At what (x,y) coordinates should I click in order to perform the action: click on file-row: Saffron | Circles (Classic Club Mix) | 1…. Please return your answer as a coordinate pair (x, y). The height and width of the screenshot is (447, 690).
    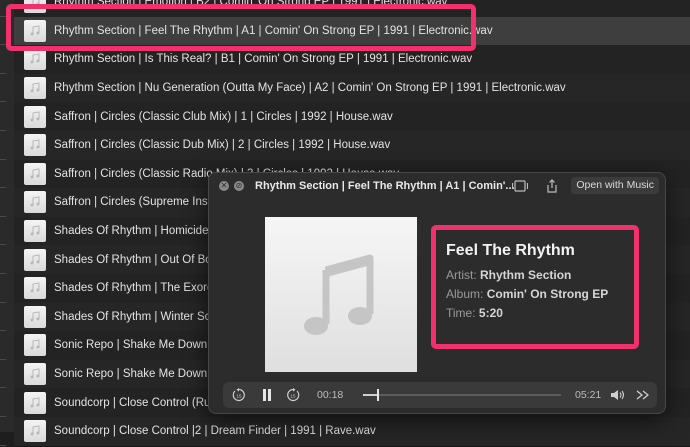
    Looking at the image, I should click on (352, 117).